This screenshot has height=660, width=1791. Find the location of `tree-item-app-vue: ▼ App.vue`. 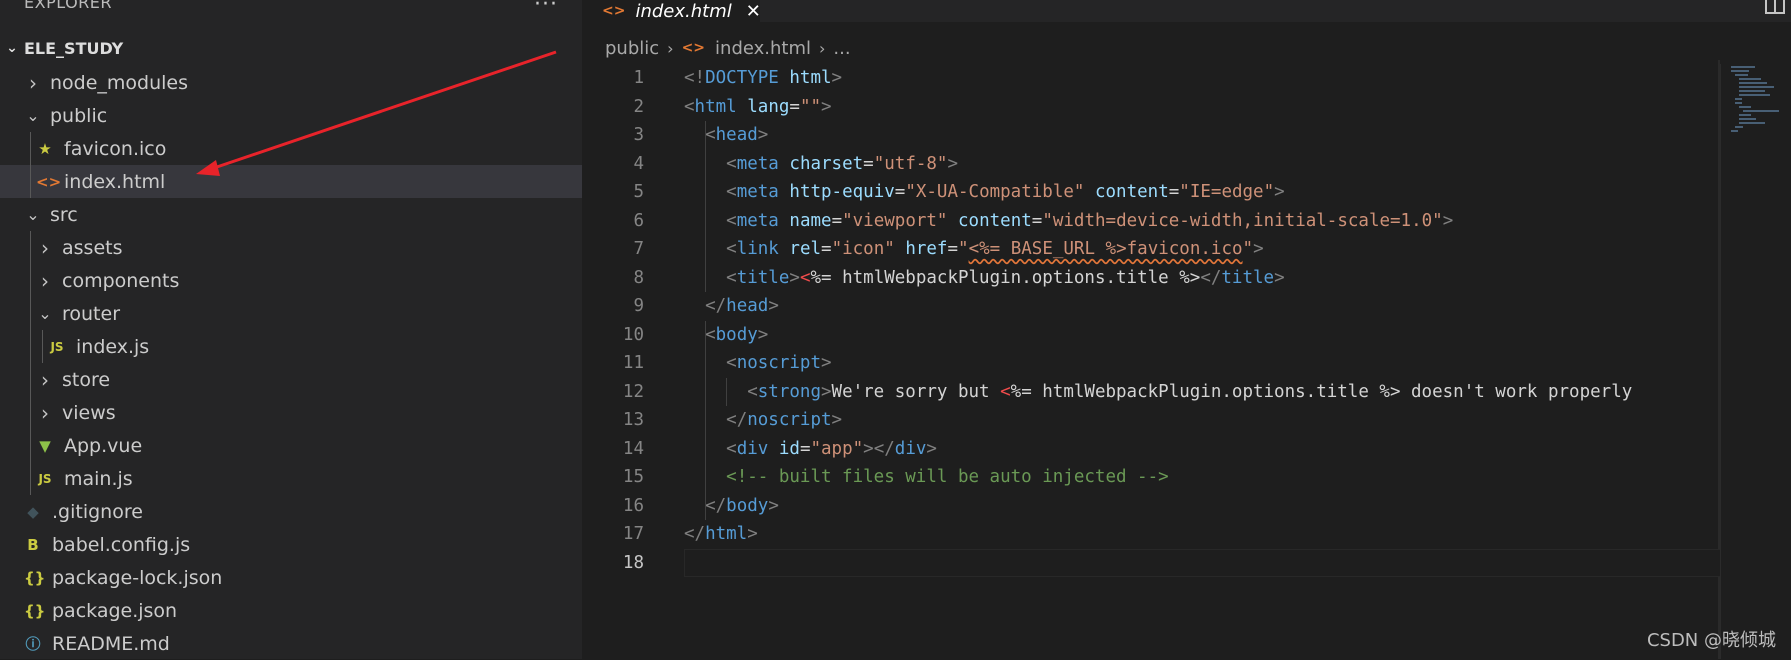

tree-item-app-vue: ▼ App.vue is located at coordinates (291, 445).